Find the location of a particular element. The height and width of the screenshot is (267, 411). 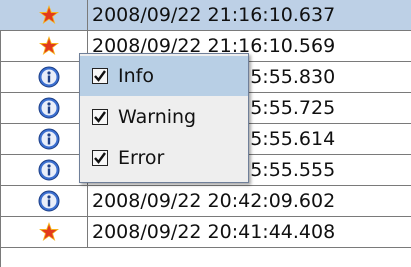

table-row: 2008/09/22 20:42:09.602 is located at coordinates (205, 201).